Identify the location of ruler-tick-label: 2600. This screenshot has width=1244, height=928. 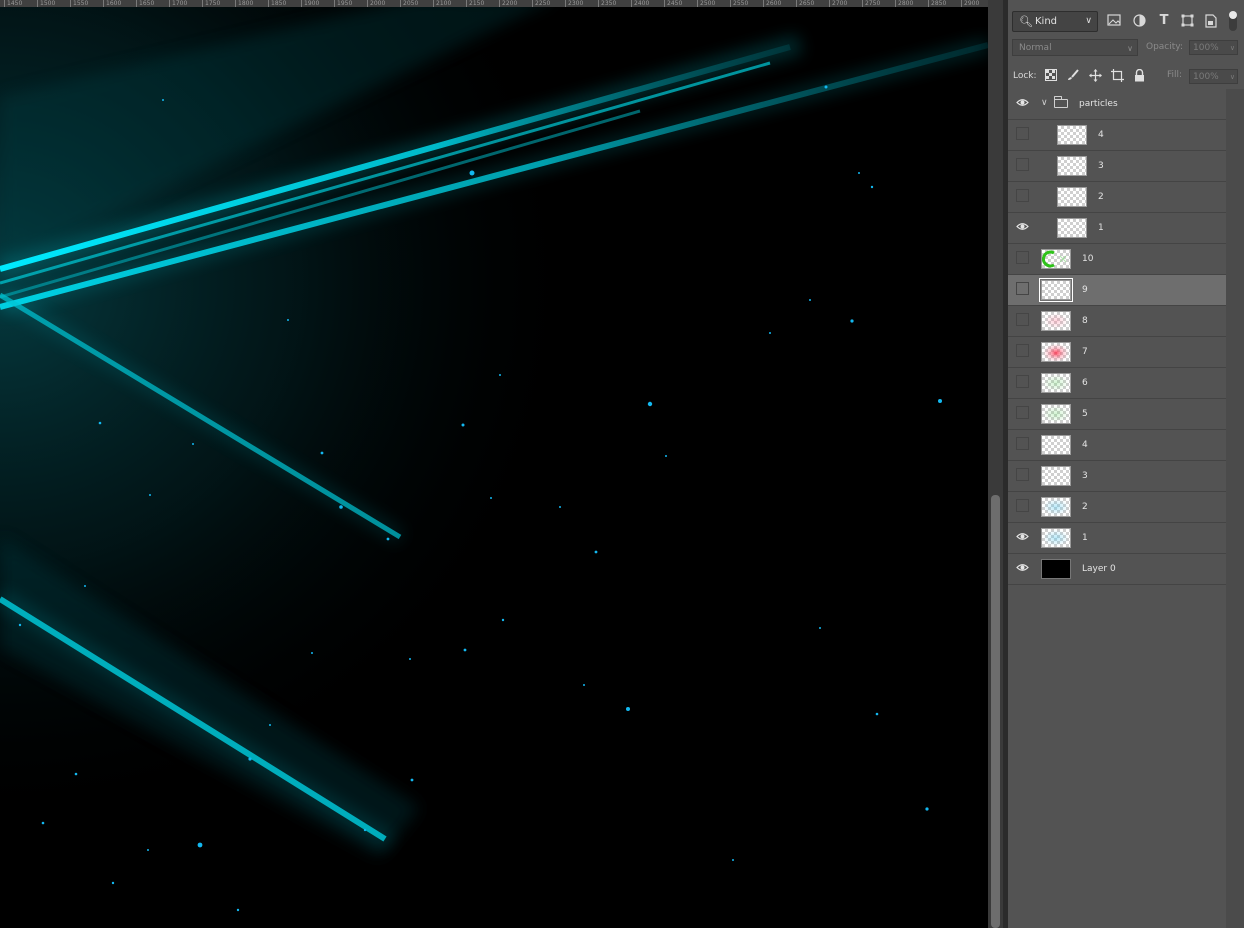
(772, 3).